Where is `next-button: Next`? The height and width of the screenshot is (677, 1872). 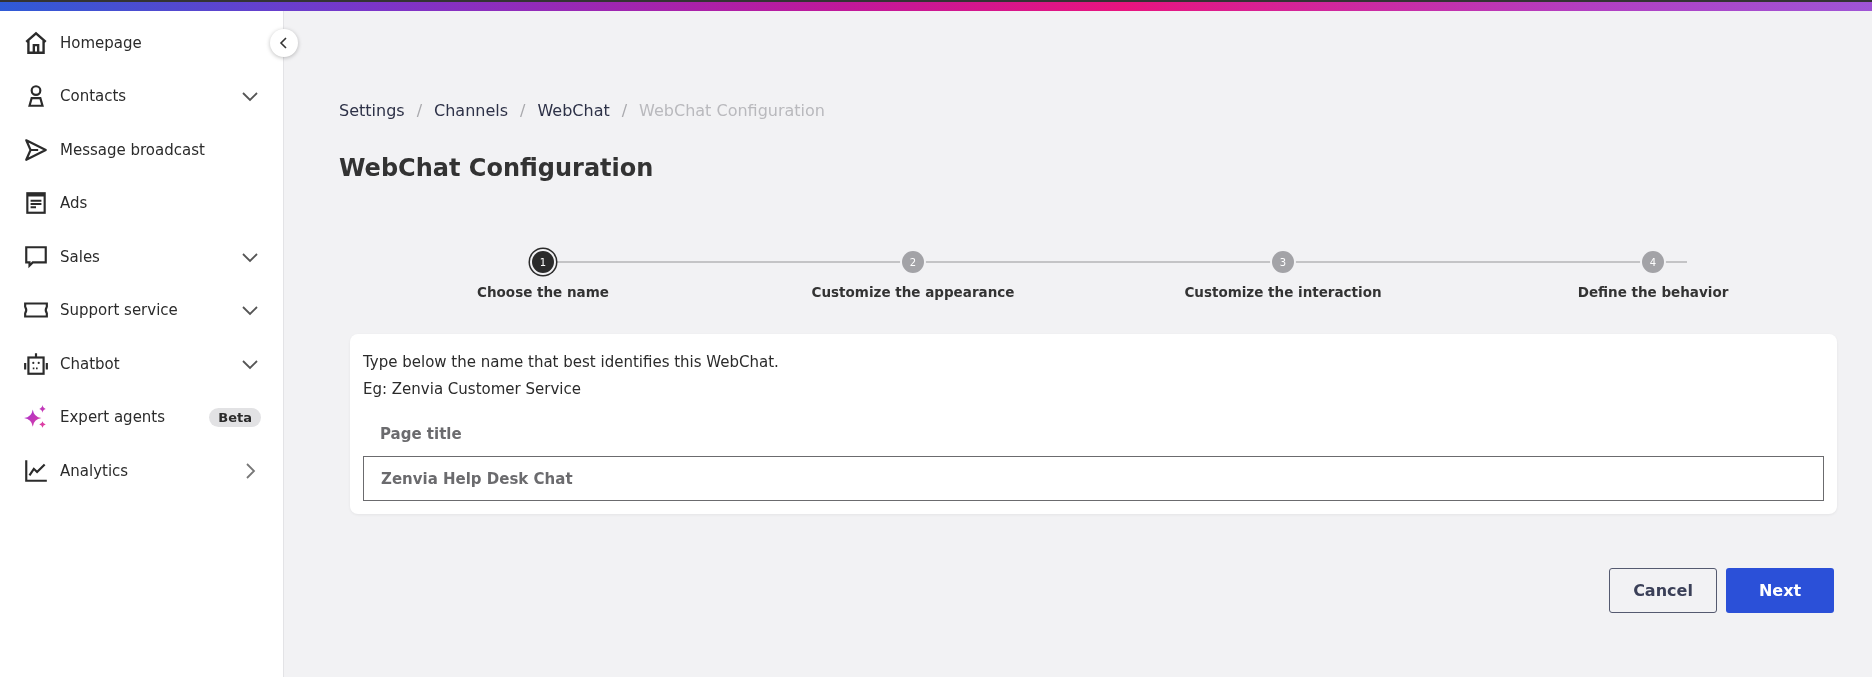 next-button: Next is located at coordinates (1780, 590).